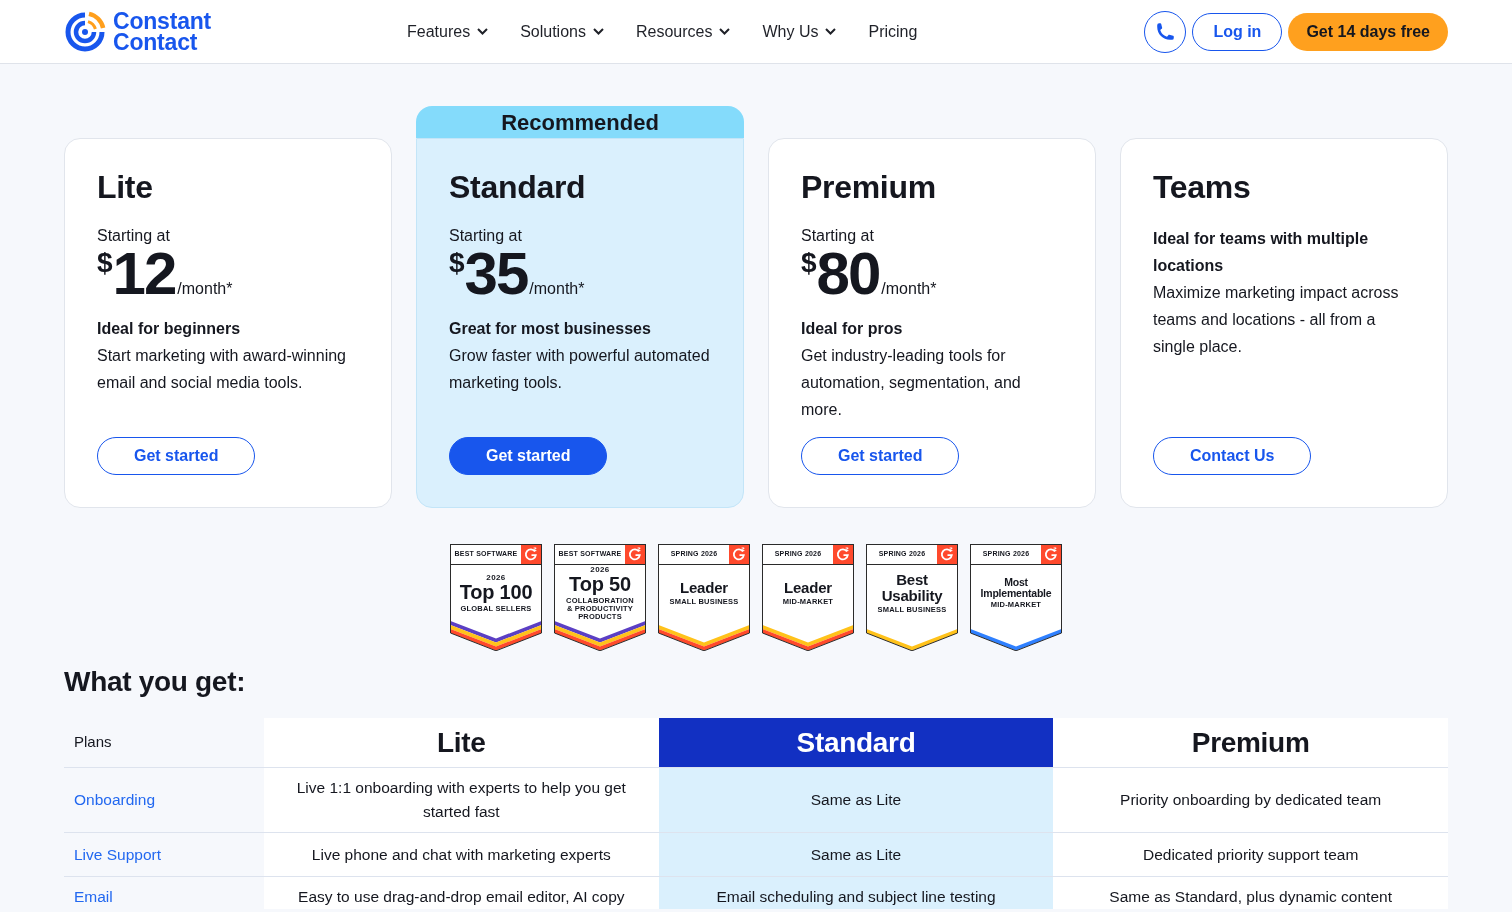 Image resolution: width=1512 pixels, height=912 pixels. What do you see at coordinates (848, 274) in the screenshot?
I see `price-amount: 80` at bounding box center [848, 274].